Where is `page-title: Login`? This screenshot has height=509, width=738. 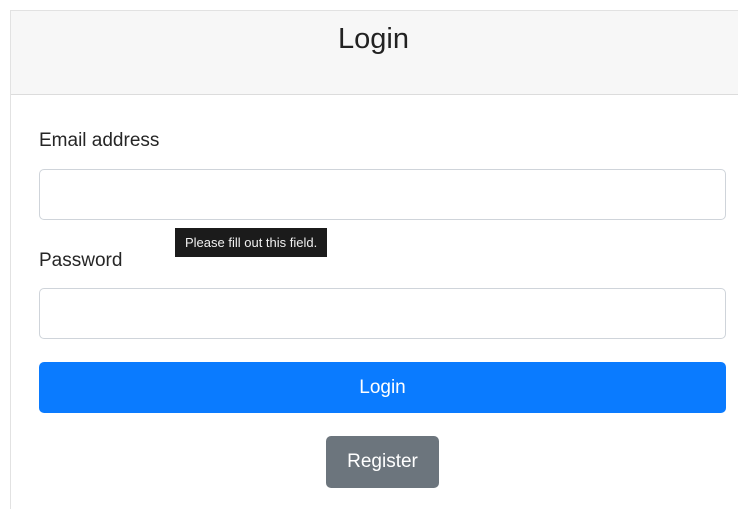
page-title: Login is located at coordinates (373, 39).